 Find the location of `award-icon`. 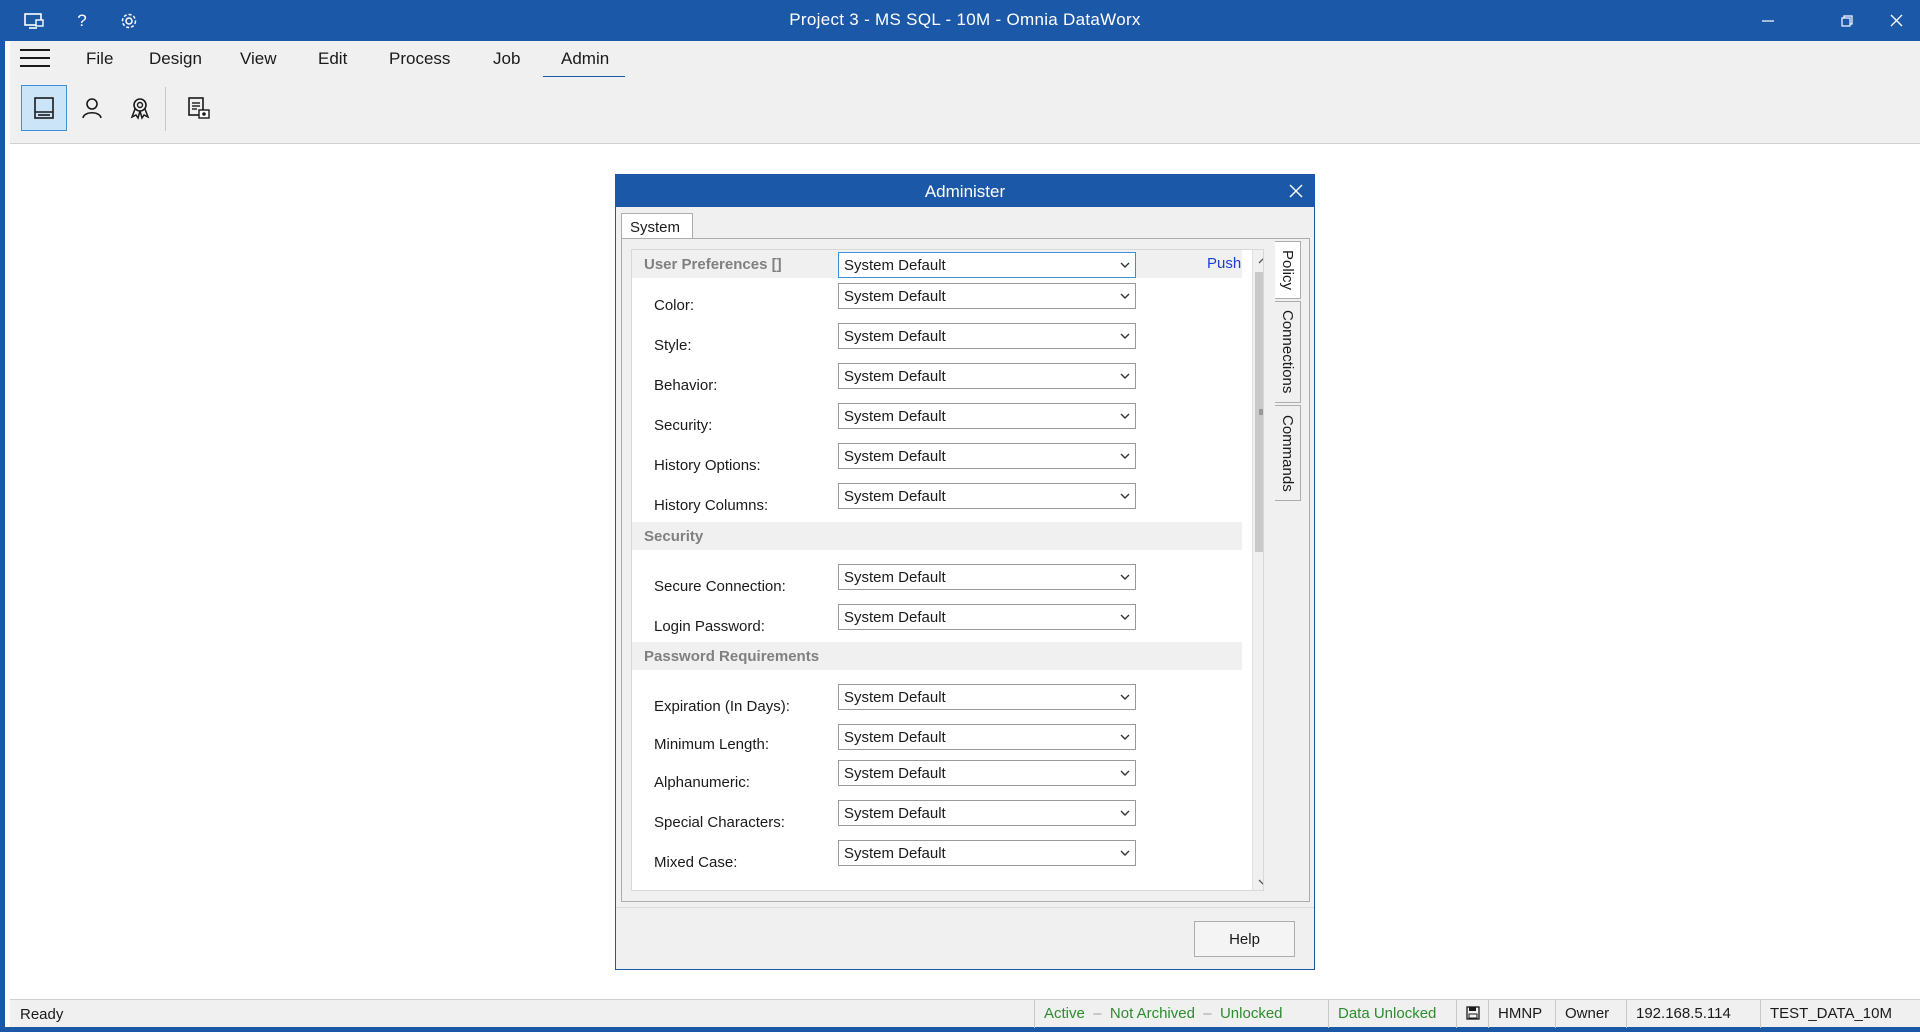

award-icon is located at coordinates (140, 109).